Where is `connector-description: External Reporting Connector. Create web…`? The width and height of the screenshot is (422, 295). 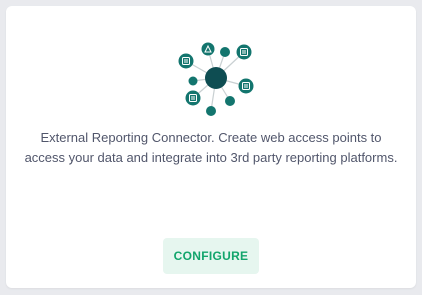
connector-description: External Reporting Connector. Create web… is located at coordinates (211, 147).